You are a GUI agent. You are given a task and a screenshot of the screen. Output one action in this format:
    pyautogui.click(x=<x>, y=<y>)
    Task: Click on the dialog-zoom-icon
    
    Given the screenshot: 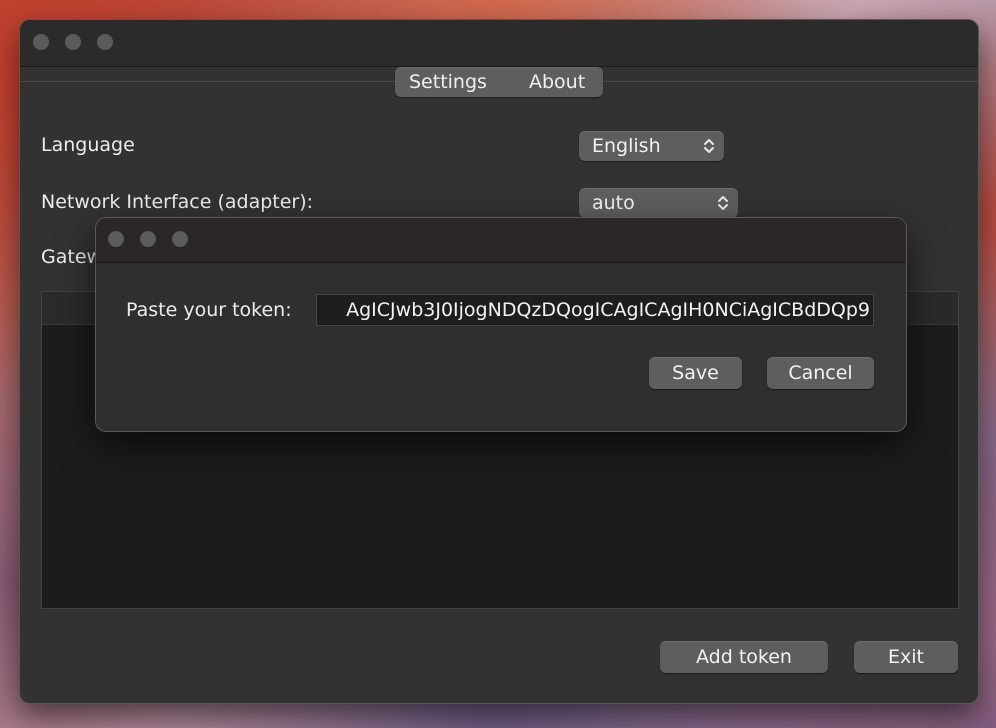 What is the action you would take?
    pyautogui.click(x=180, y=239)
    